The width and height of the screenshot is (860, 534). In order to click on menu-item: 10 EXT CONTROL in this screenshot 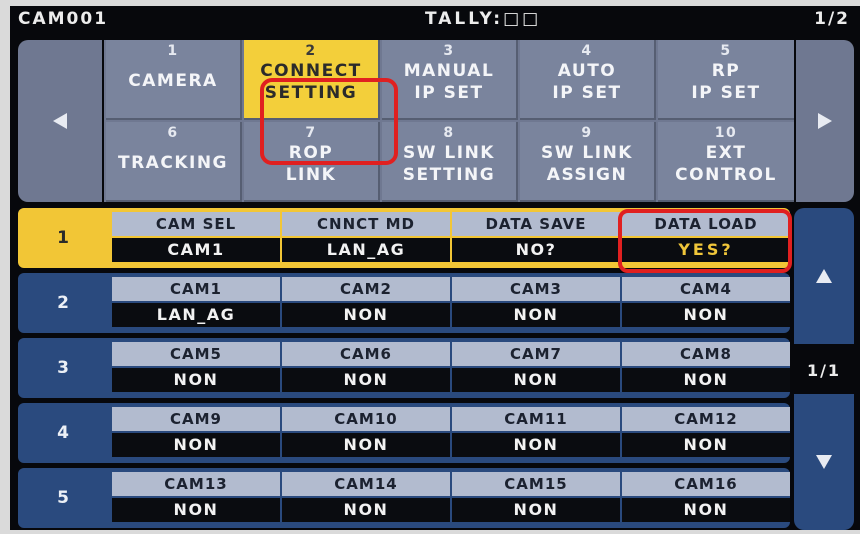, I will do `click(726, 162)`.